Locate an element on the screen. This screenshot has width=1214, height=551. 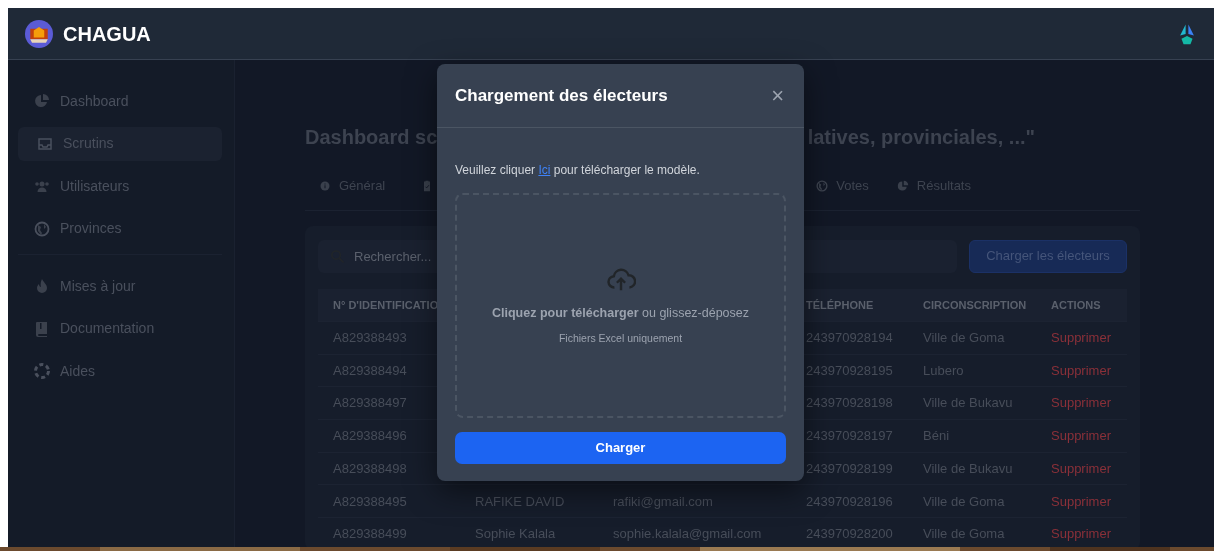
file-dropzone: Cliquez pour télécharger ou glissez-déposez Fichiers Excel uniquement is located at coordinates (620, 305).